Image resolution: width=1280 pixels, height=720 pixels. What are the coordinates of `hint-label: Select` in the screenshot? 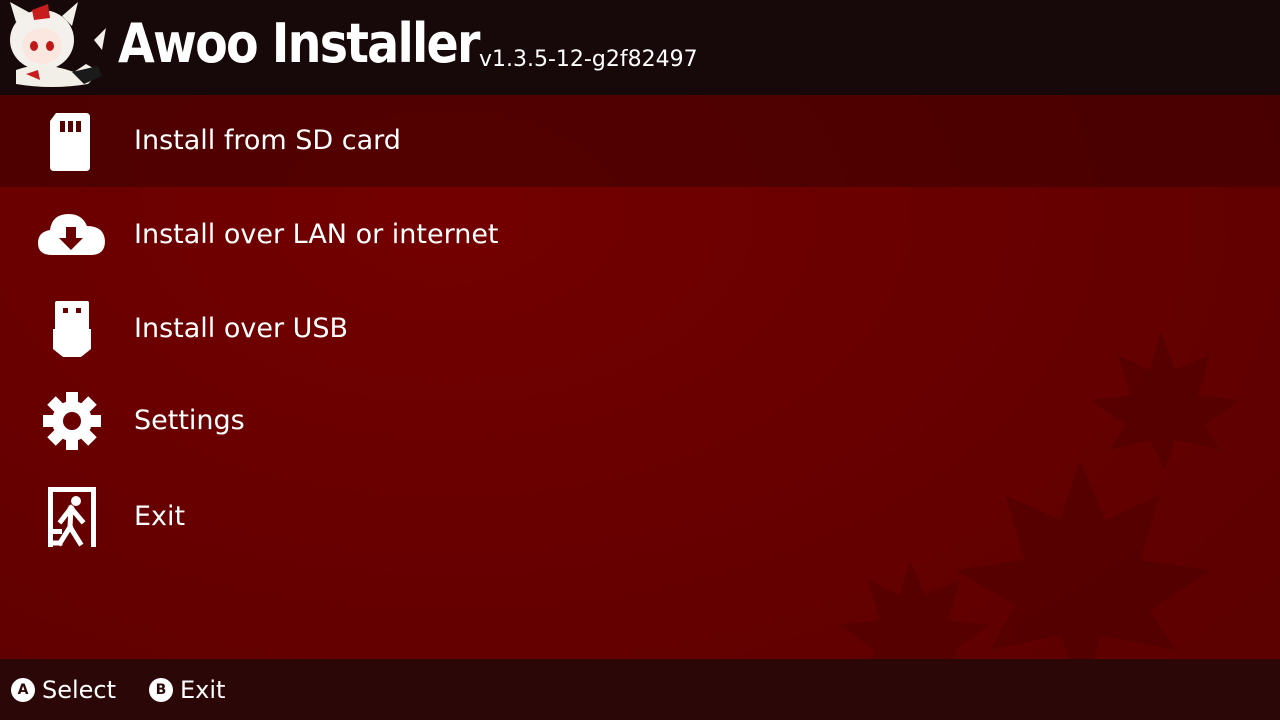 It's located at (79, 689).